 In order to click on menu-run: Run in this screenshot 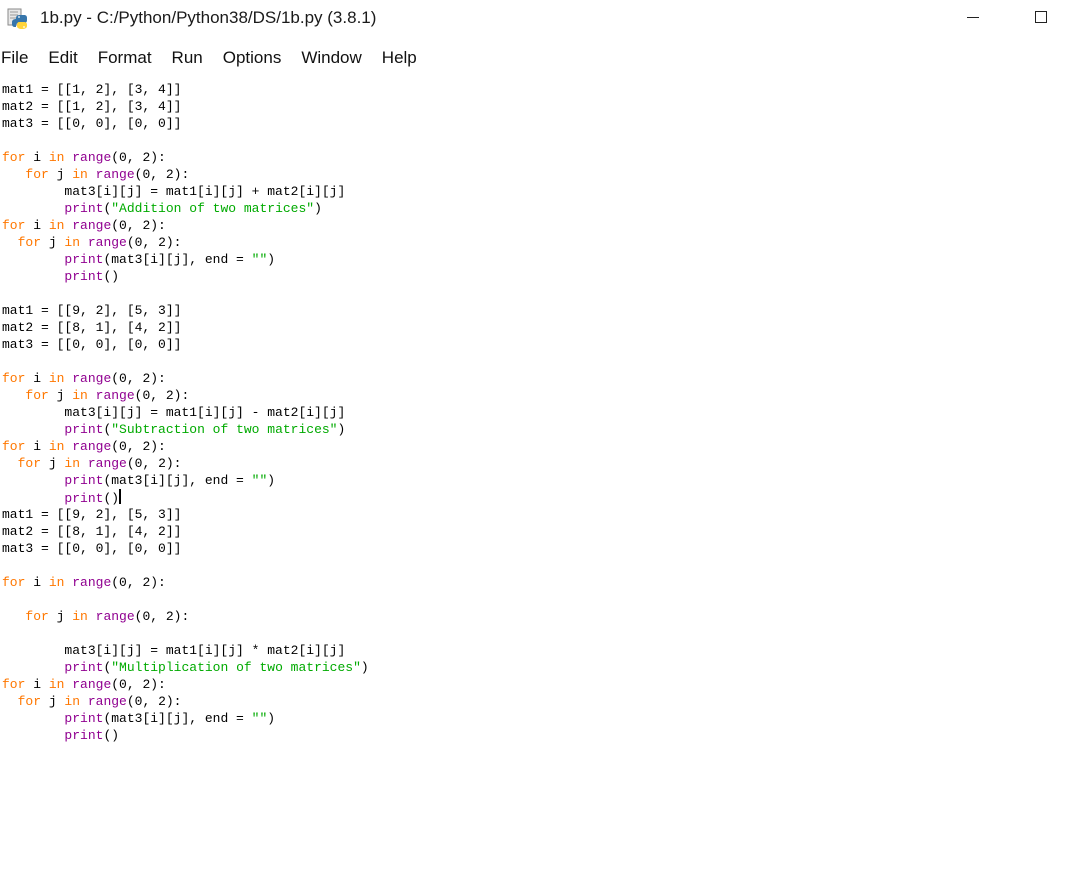, I will do `click(187, 58)`.